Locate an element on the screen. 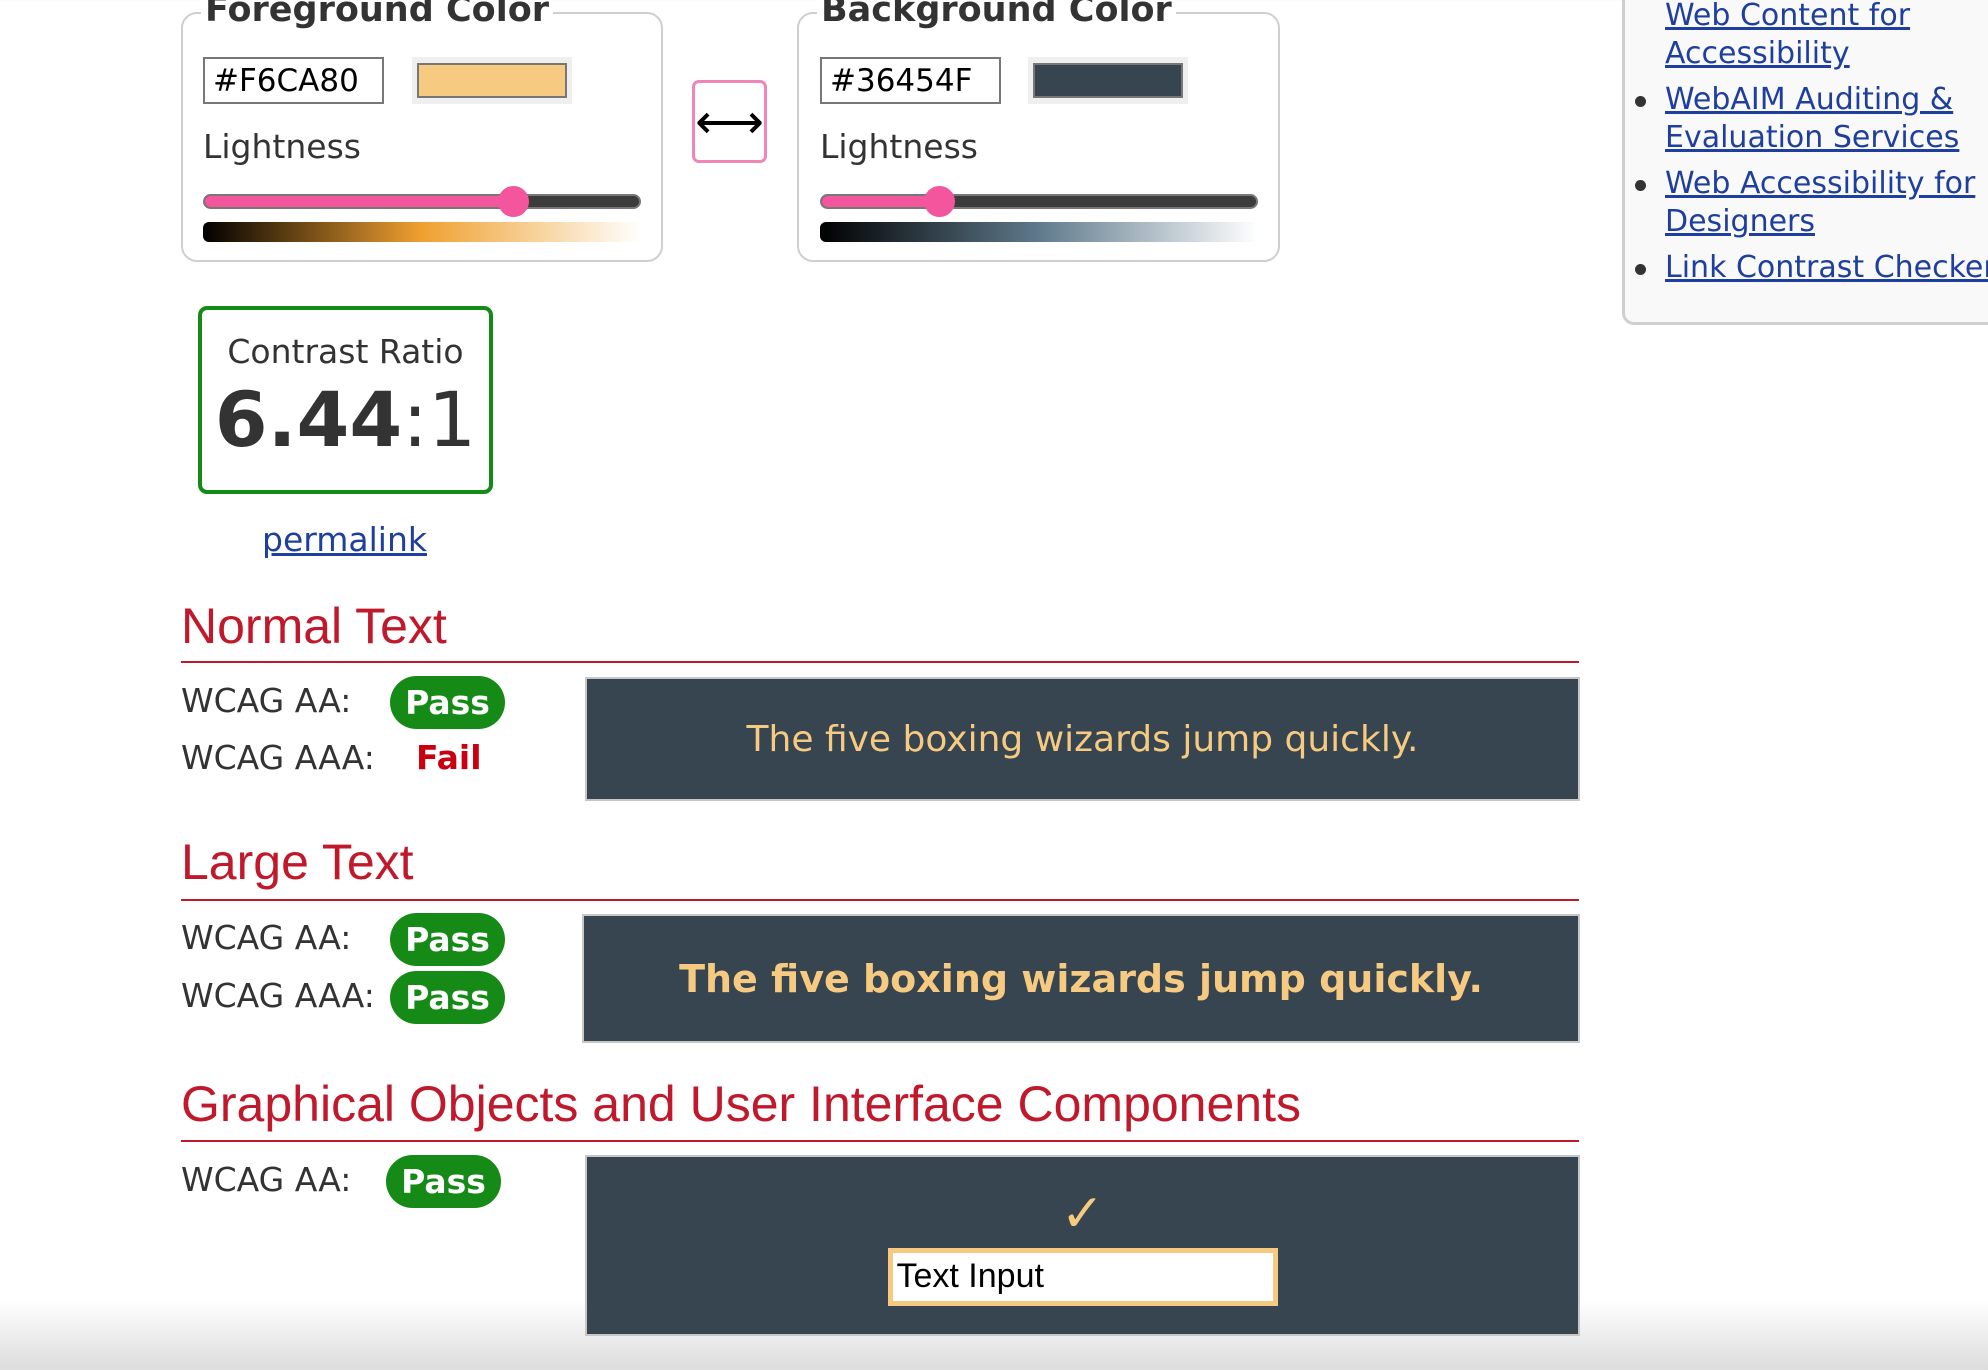 This screenshot has height=1370, width=1988. resource-item: WebAIM Auditing & Evaluation Services is located at coordinates (1811, 119).